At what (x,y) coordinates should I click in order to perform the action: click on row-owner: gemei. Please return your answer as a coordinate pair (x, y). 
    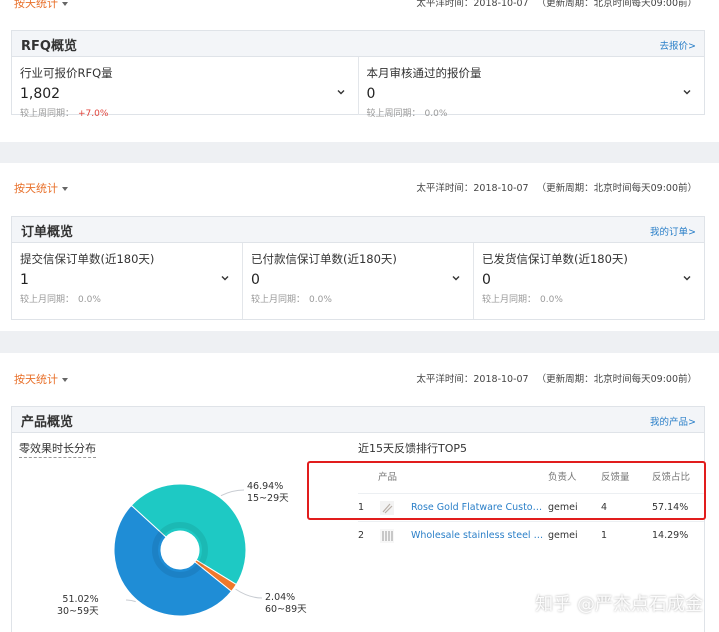
    Looking at the image, I should click on (563, 535).